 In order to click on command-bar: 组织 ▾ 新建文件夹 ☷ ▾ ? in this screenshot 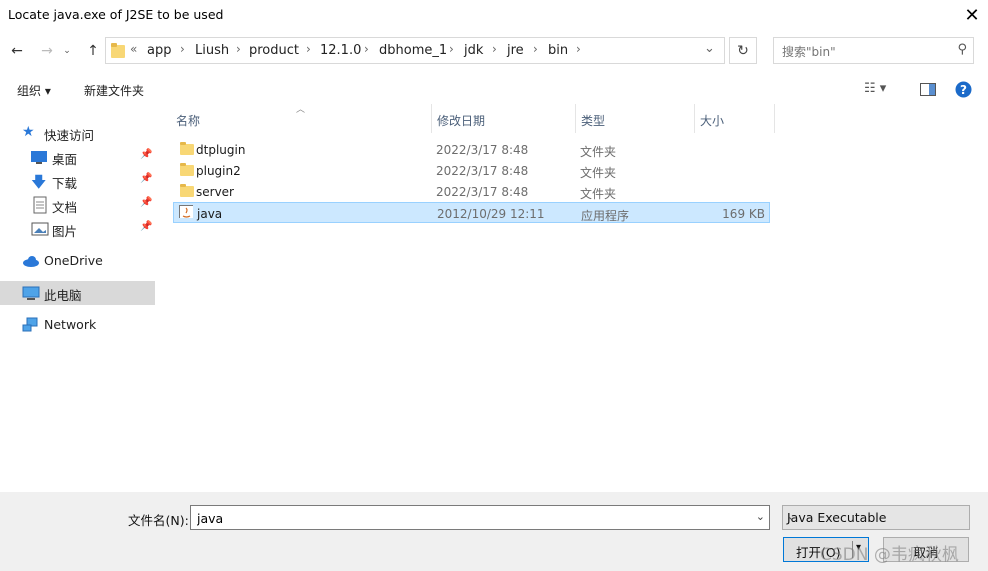, I will do `click(494, 89)`.